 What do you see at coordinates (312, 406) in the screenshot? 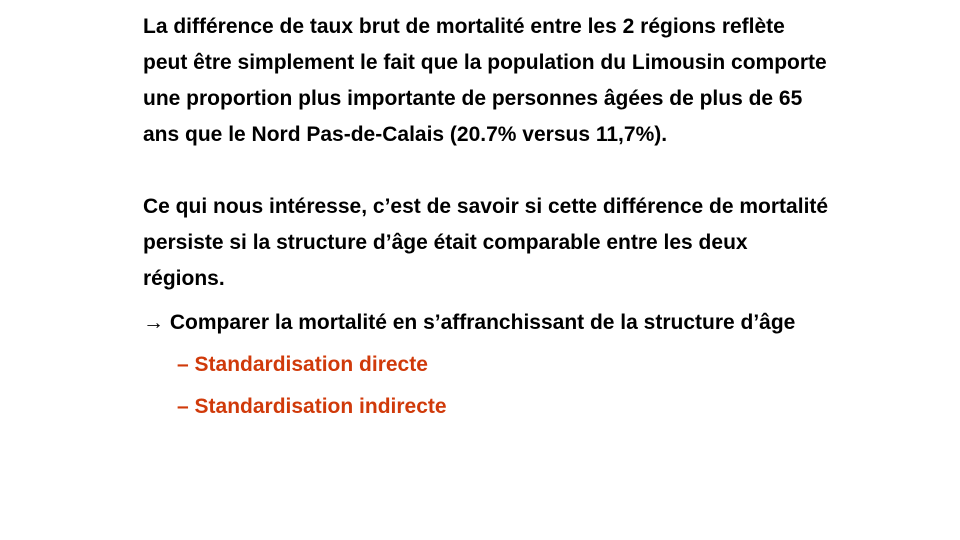
I see `sub-item-indirect-standardisation: – Standardisation indirecte` at bounding box center [312, 406].